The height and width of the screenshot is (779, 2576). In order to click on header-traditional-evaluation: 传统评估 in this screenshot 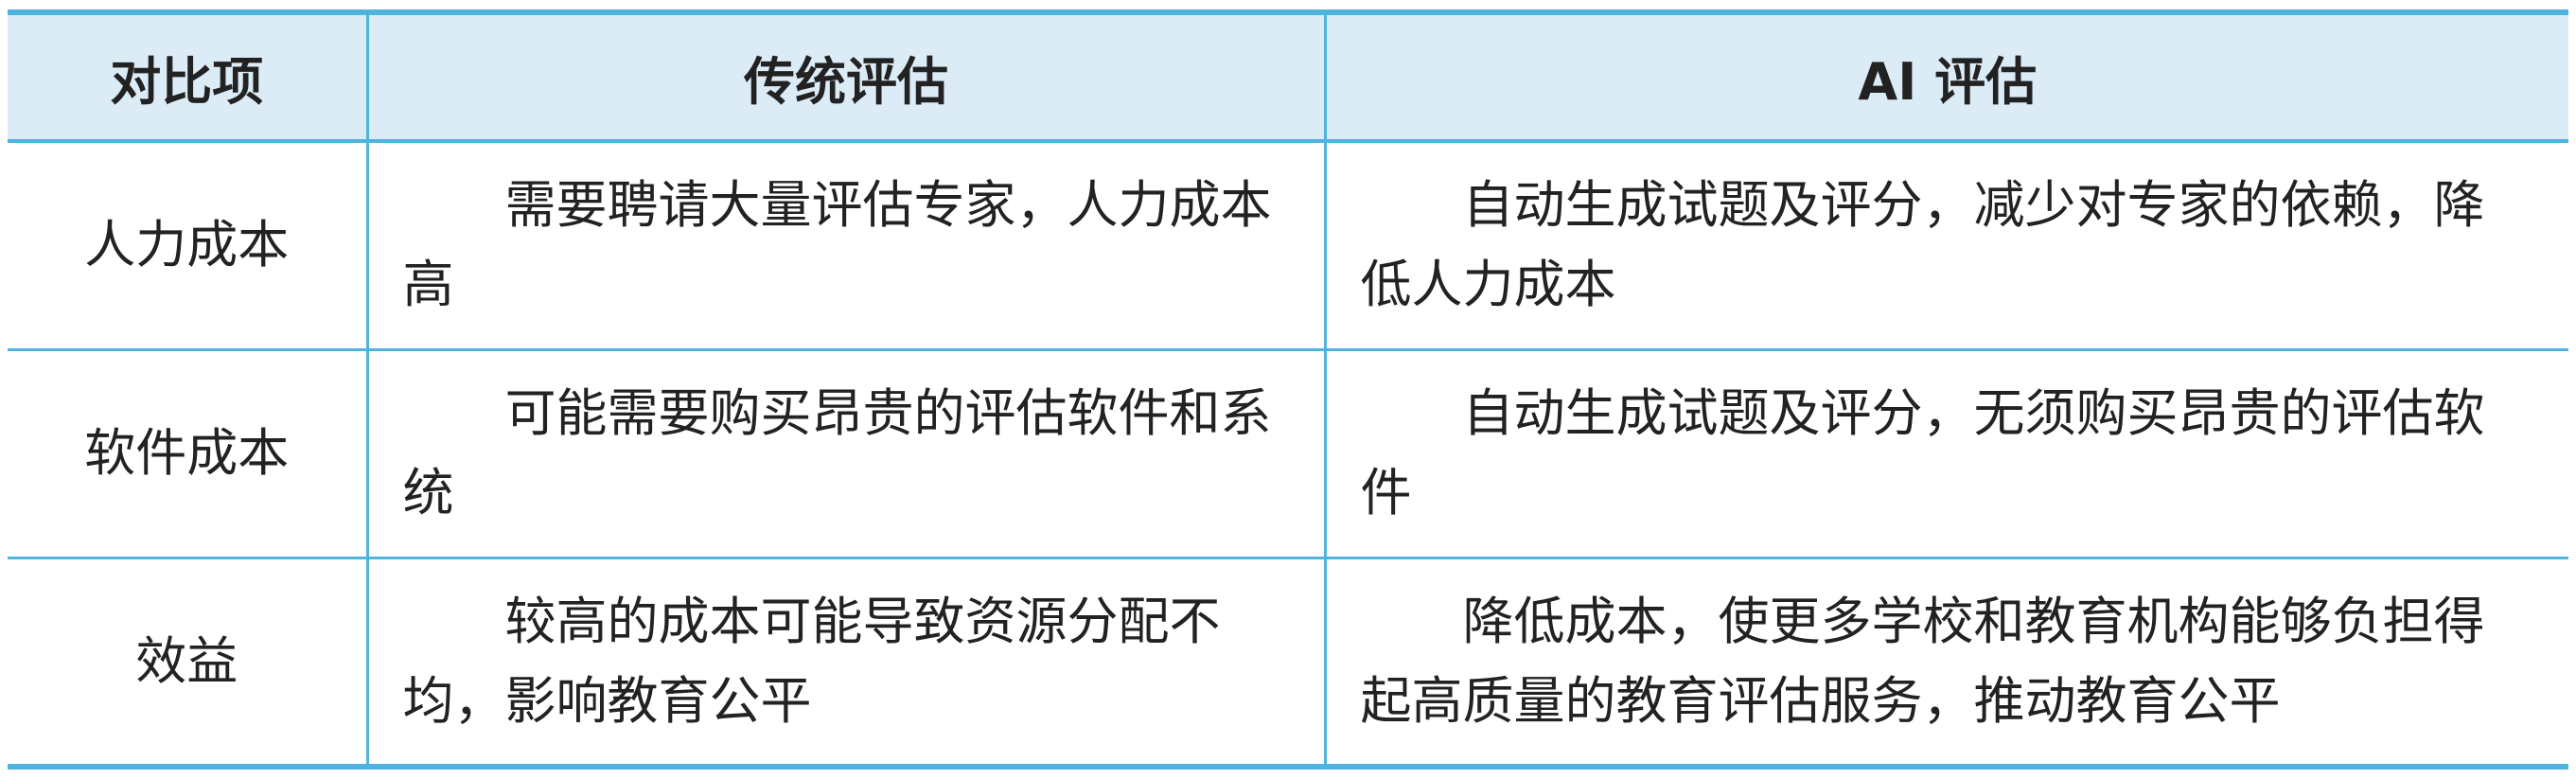, I will do `click(845, 77)`.